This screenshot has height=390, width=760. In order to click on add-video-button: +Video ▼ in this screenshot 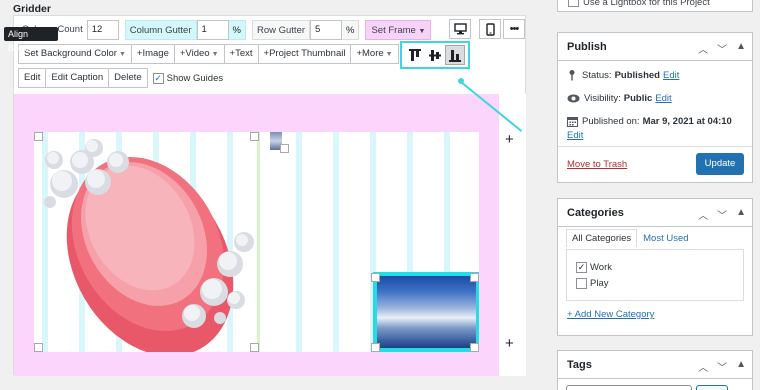, I will do `click(199, 54)`.